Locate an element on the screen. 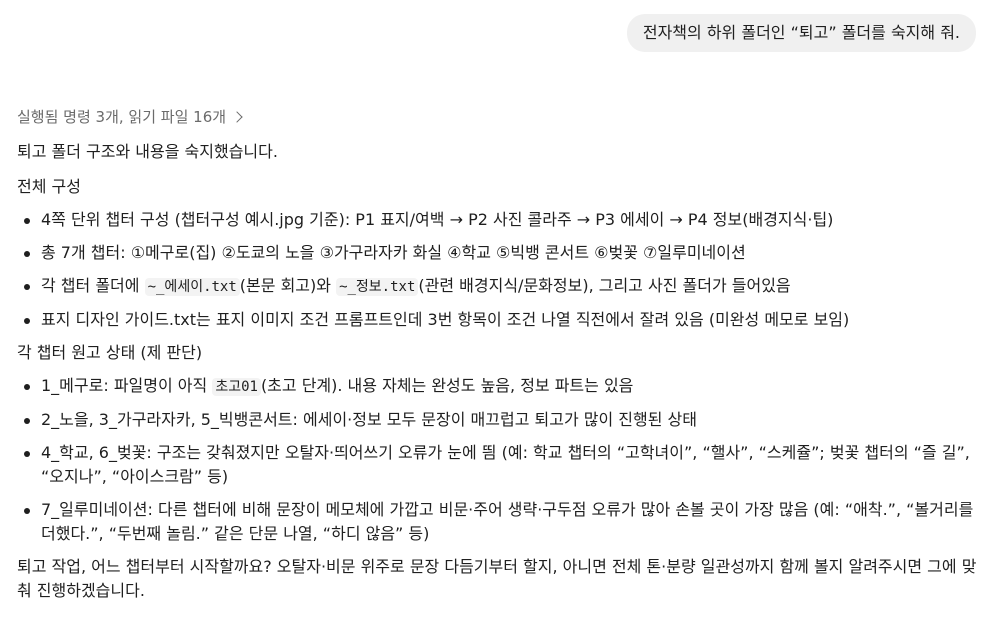 The image size is (987, 632). list-item-text: 각 챕터 폴더에 is located at coordinates (93, 285).